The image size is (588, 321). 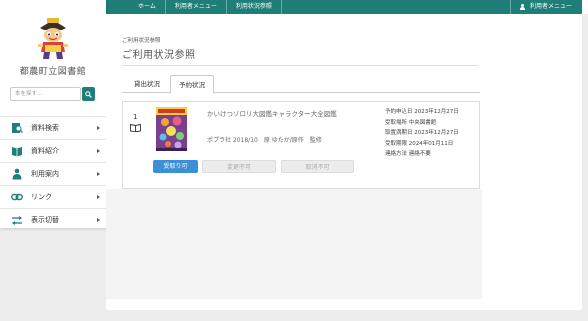 I want to click on nav-usage-status: 利用状況参照, so click(x=254, y=7).